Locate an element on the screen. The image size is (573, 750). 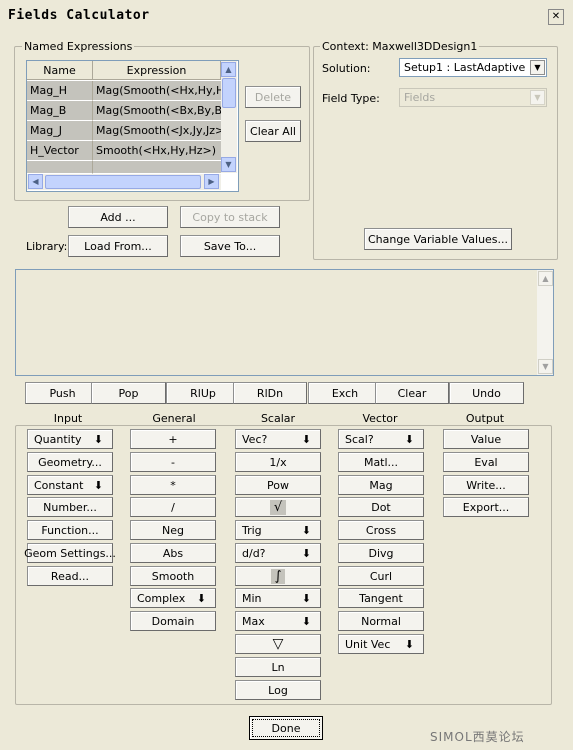
reciprocal-button: 1/x is located at coordinates (278, 462).